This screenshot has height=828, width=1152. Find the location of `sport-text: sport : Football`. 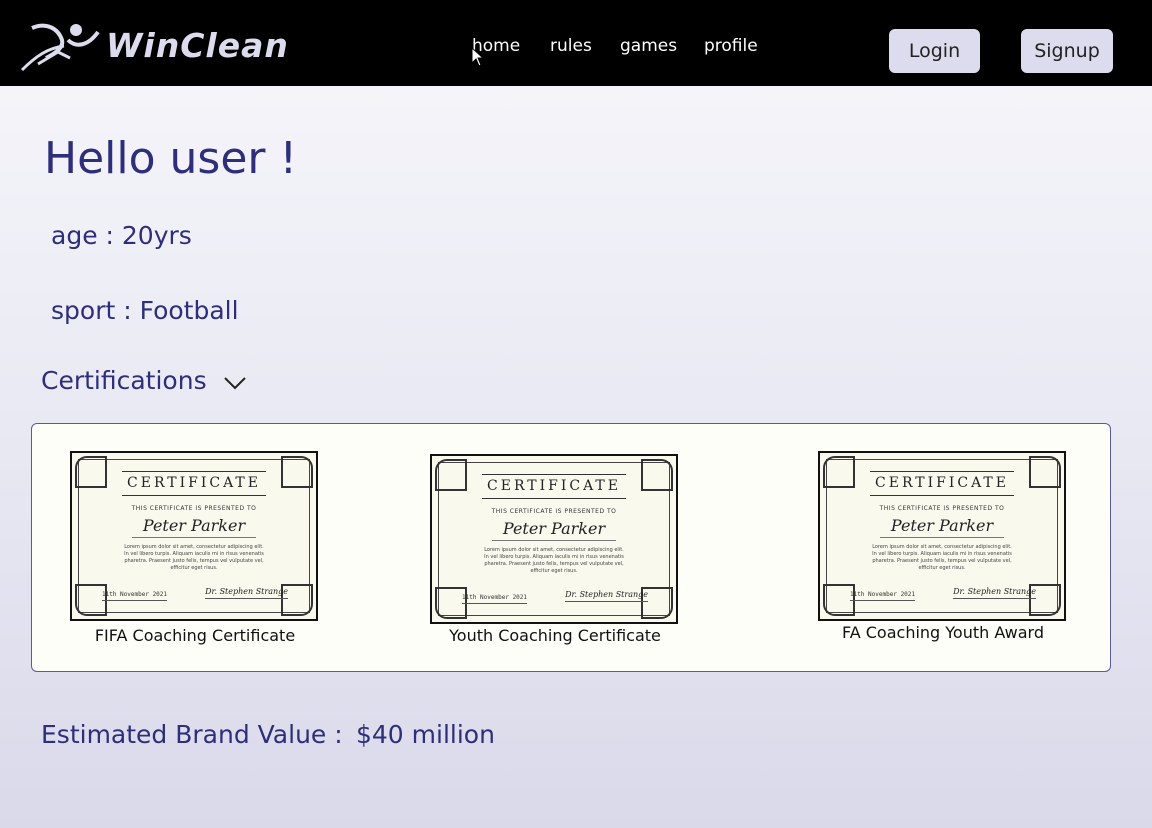

sport-text: sport : Football is located at coordinates (145, 310).